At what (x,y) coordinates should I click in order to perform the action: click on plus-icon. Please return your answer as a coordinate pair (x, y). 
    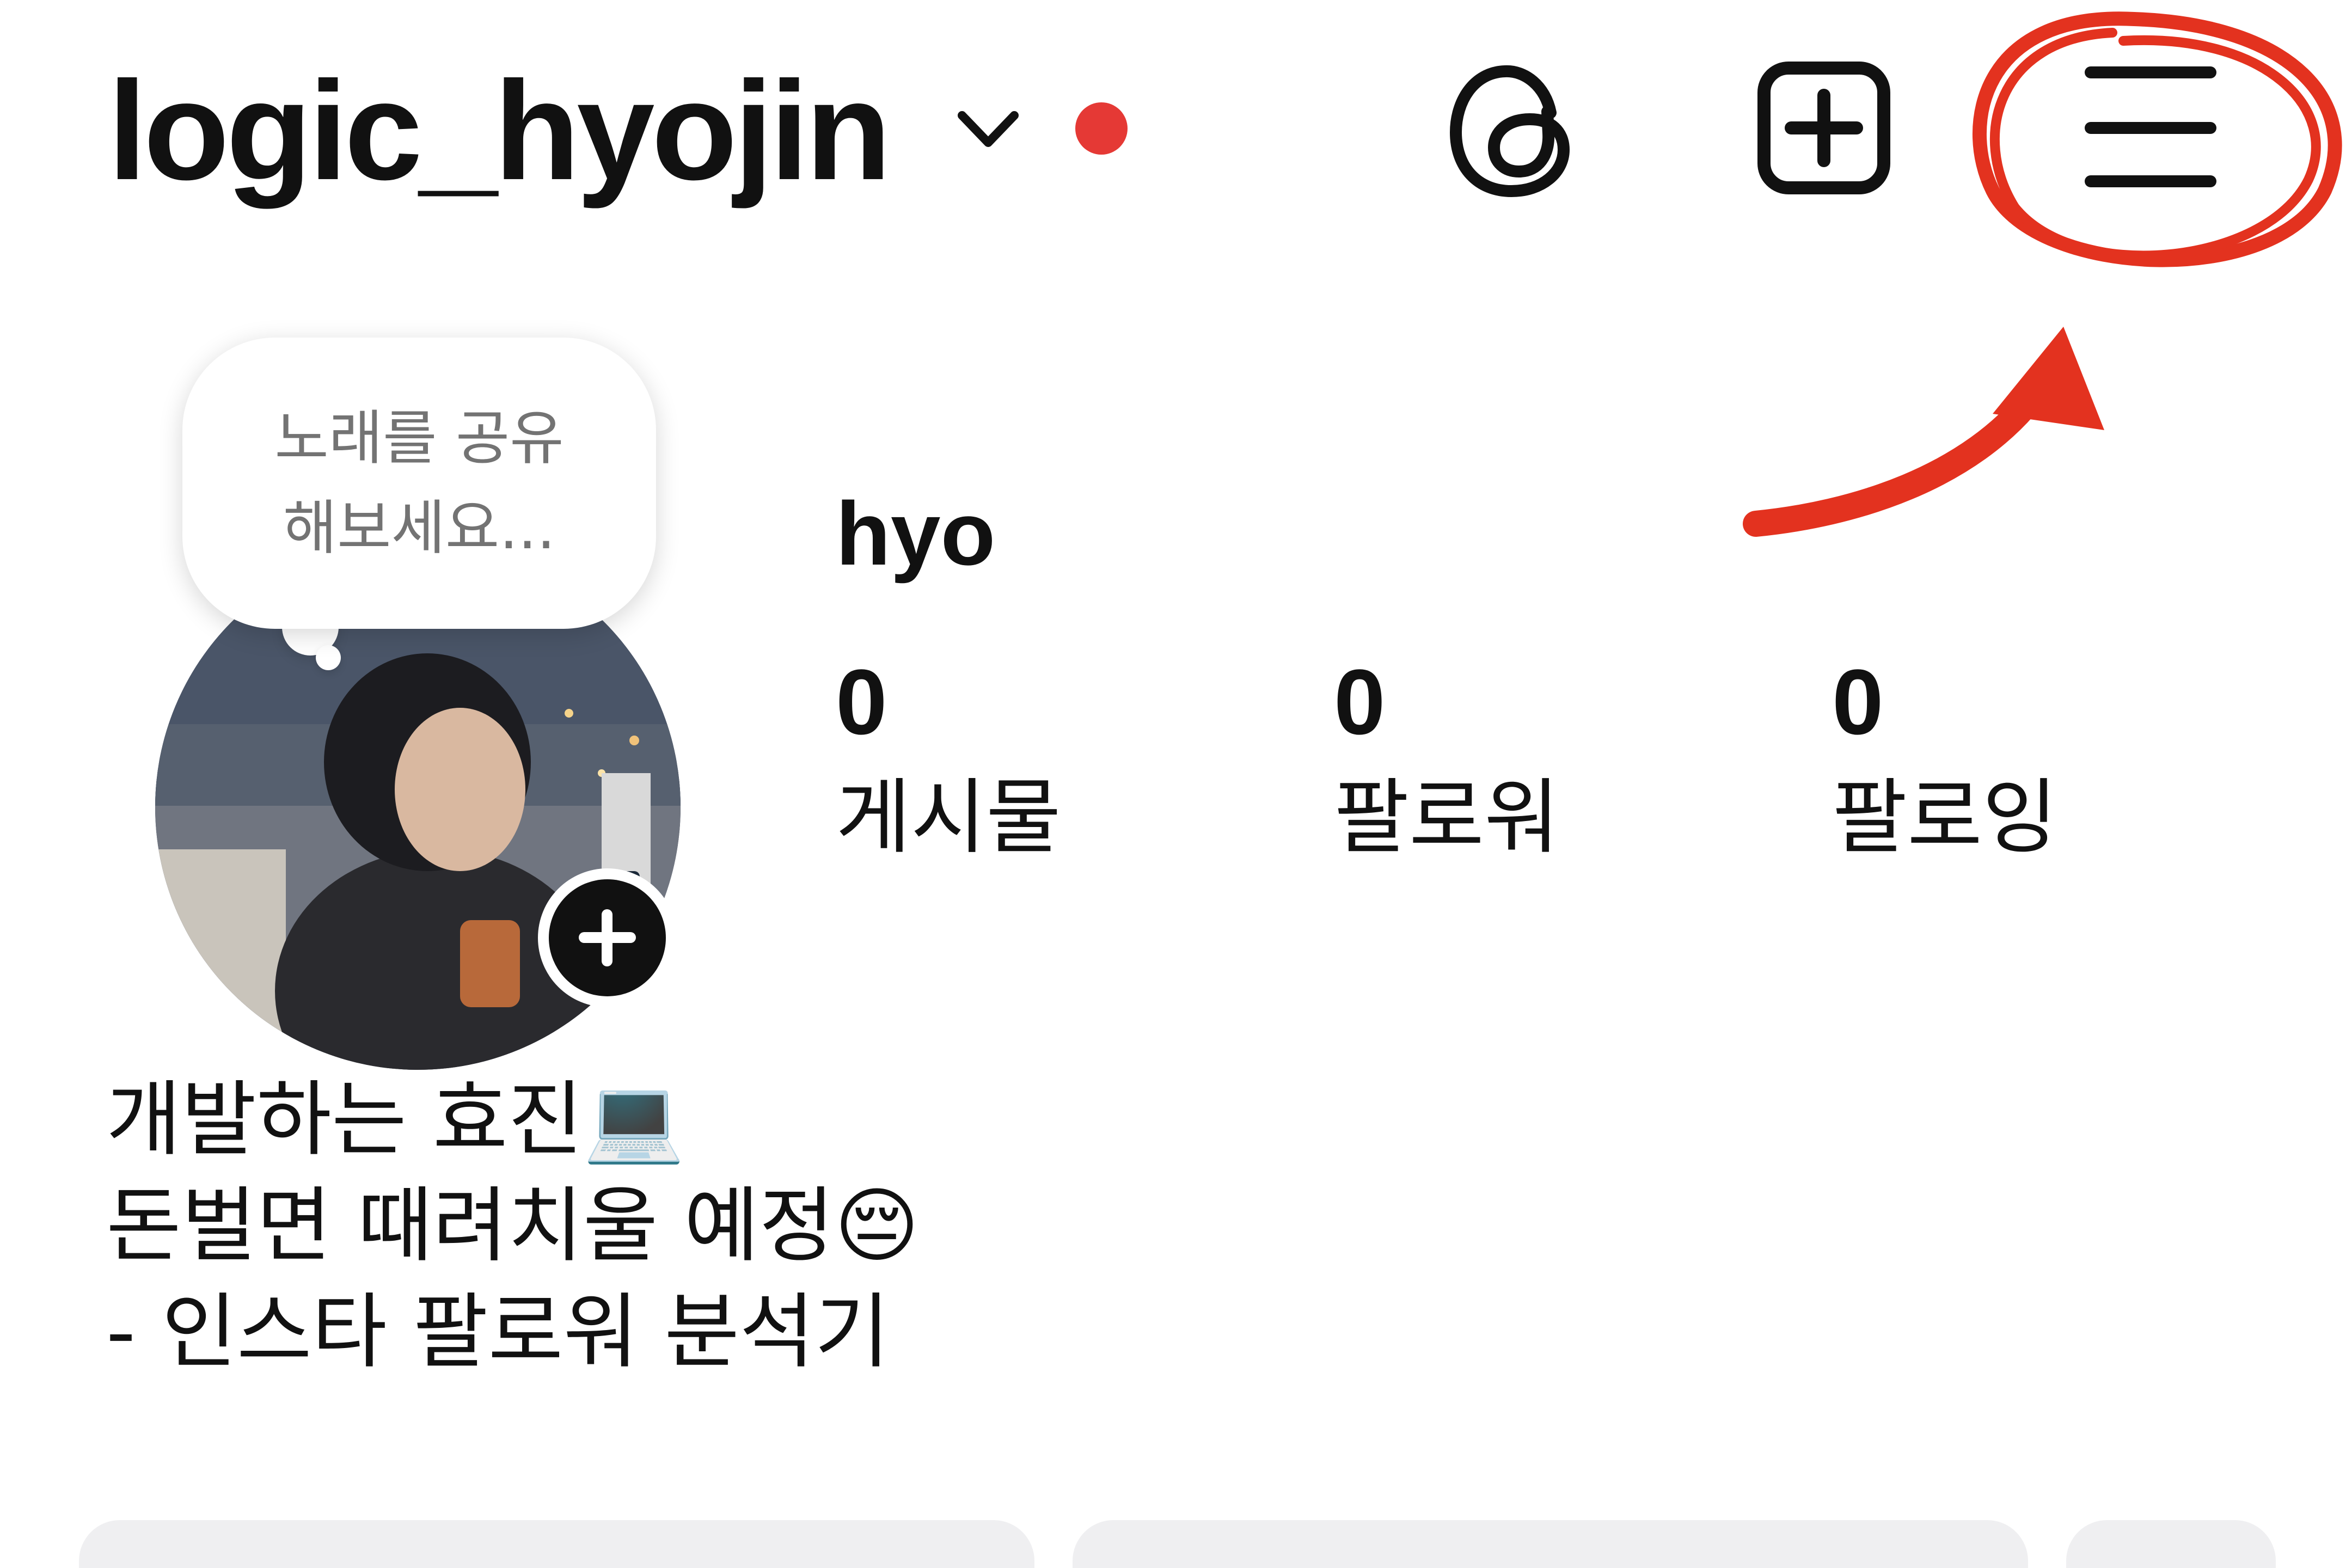
    Looking at the image, I should click on (607, 937).